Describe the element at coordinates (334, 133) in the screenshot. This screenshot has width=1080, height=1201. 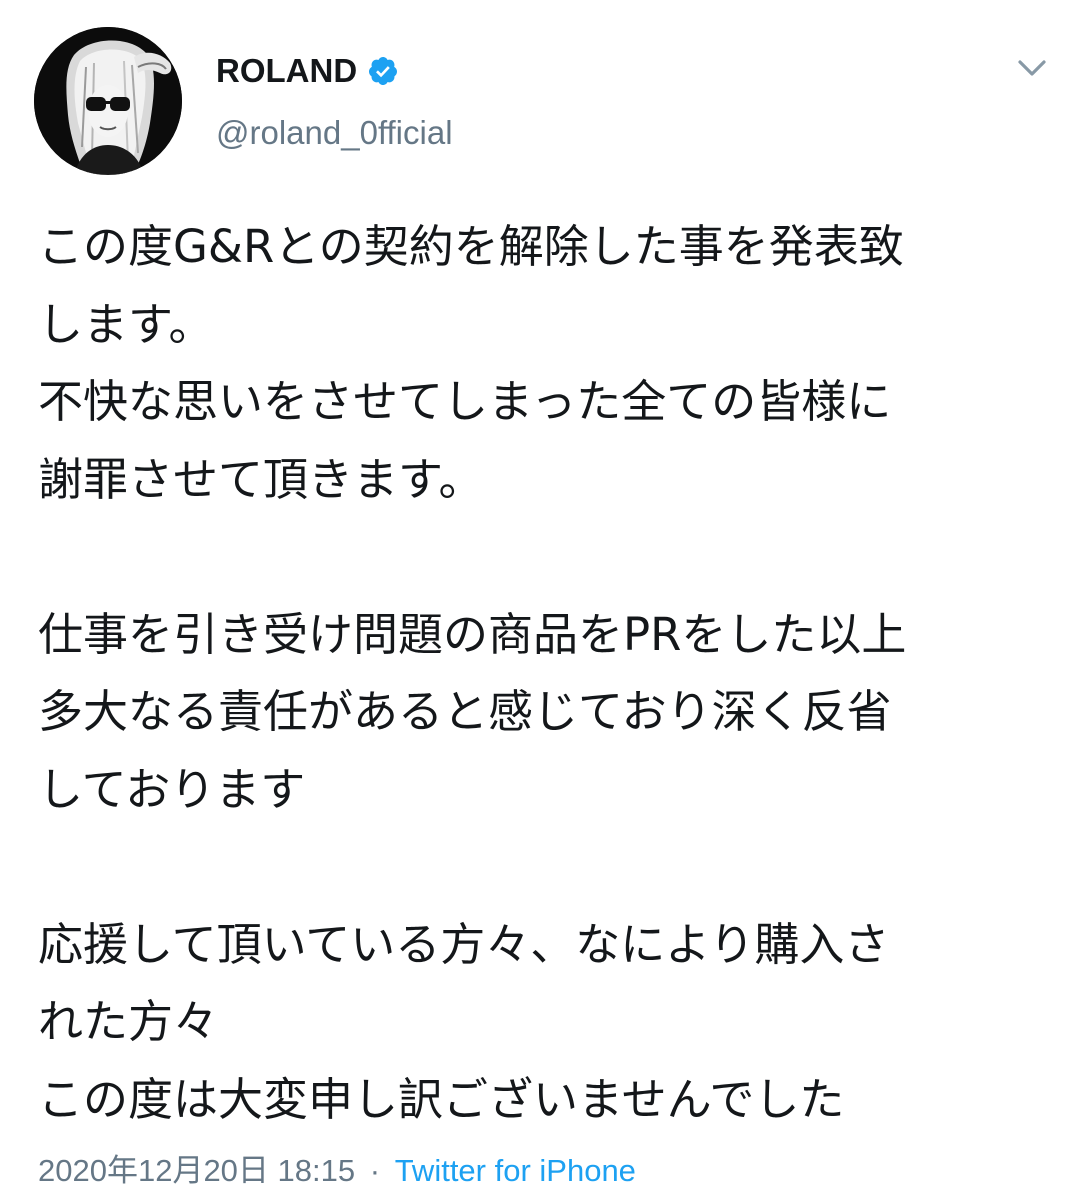
I see `user-handle: @roland_0fficial` at that location.